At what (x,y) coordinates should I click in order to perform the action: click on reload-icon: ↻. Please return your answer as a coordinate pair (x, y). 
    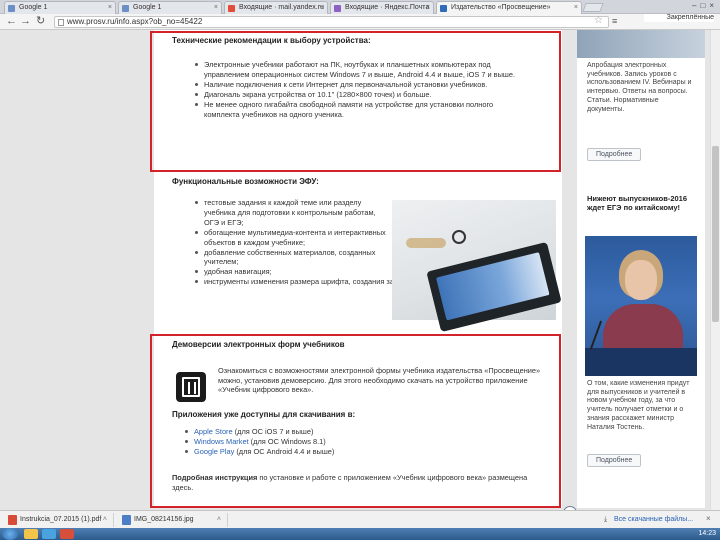
    Looking at the image, I should click on (40, 21).